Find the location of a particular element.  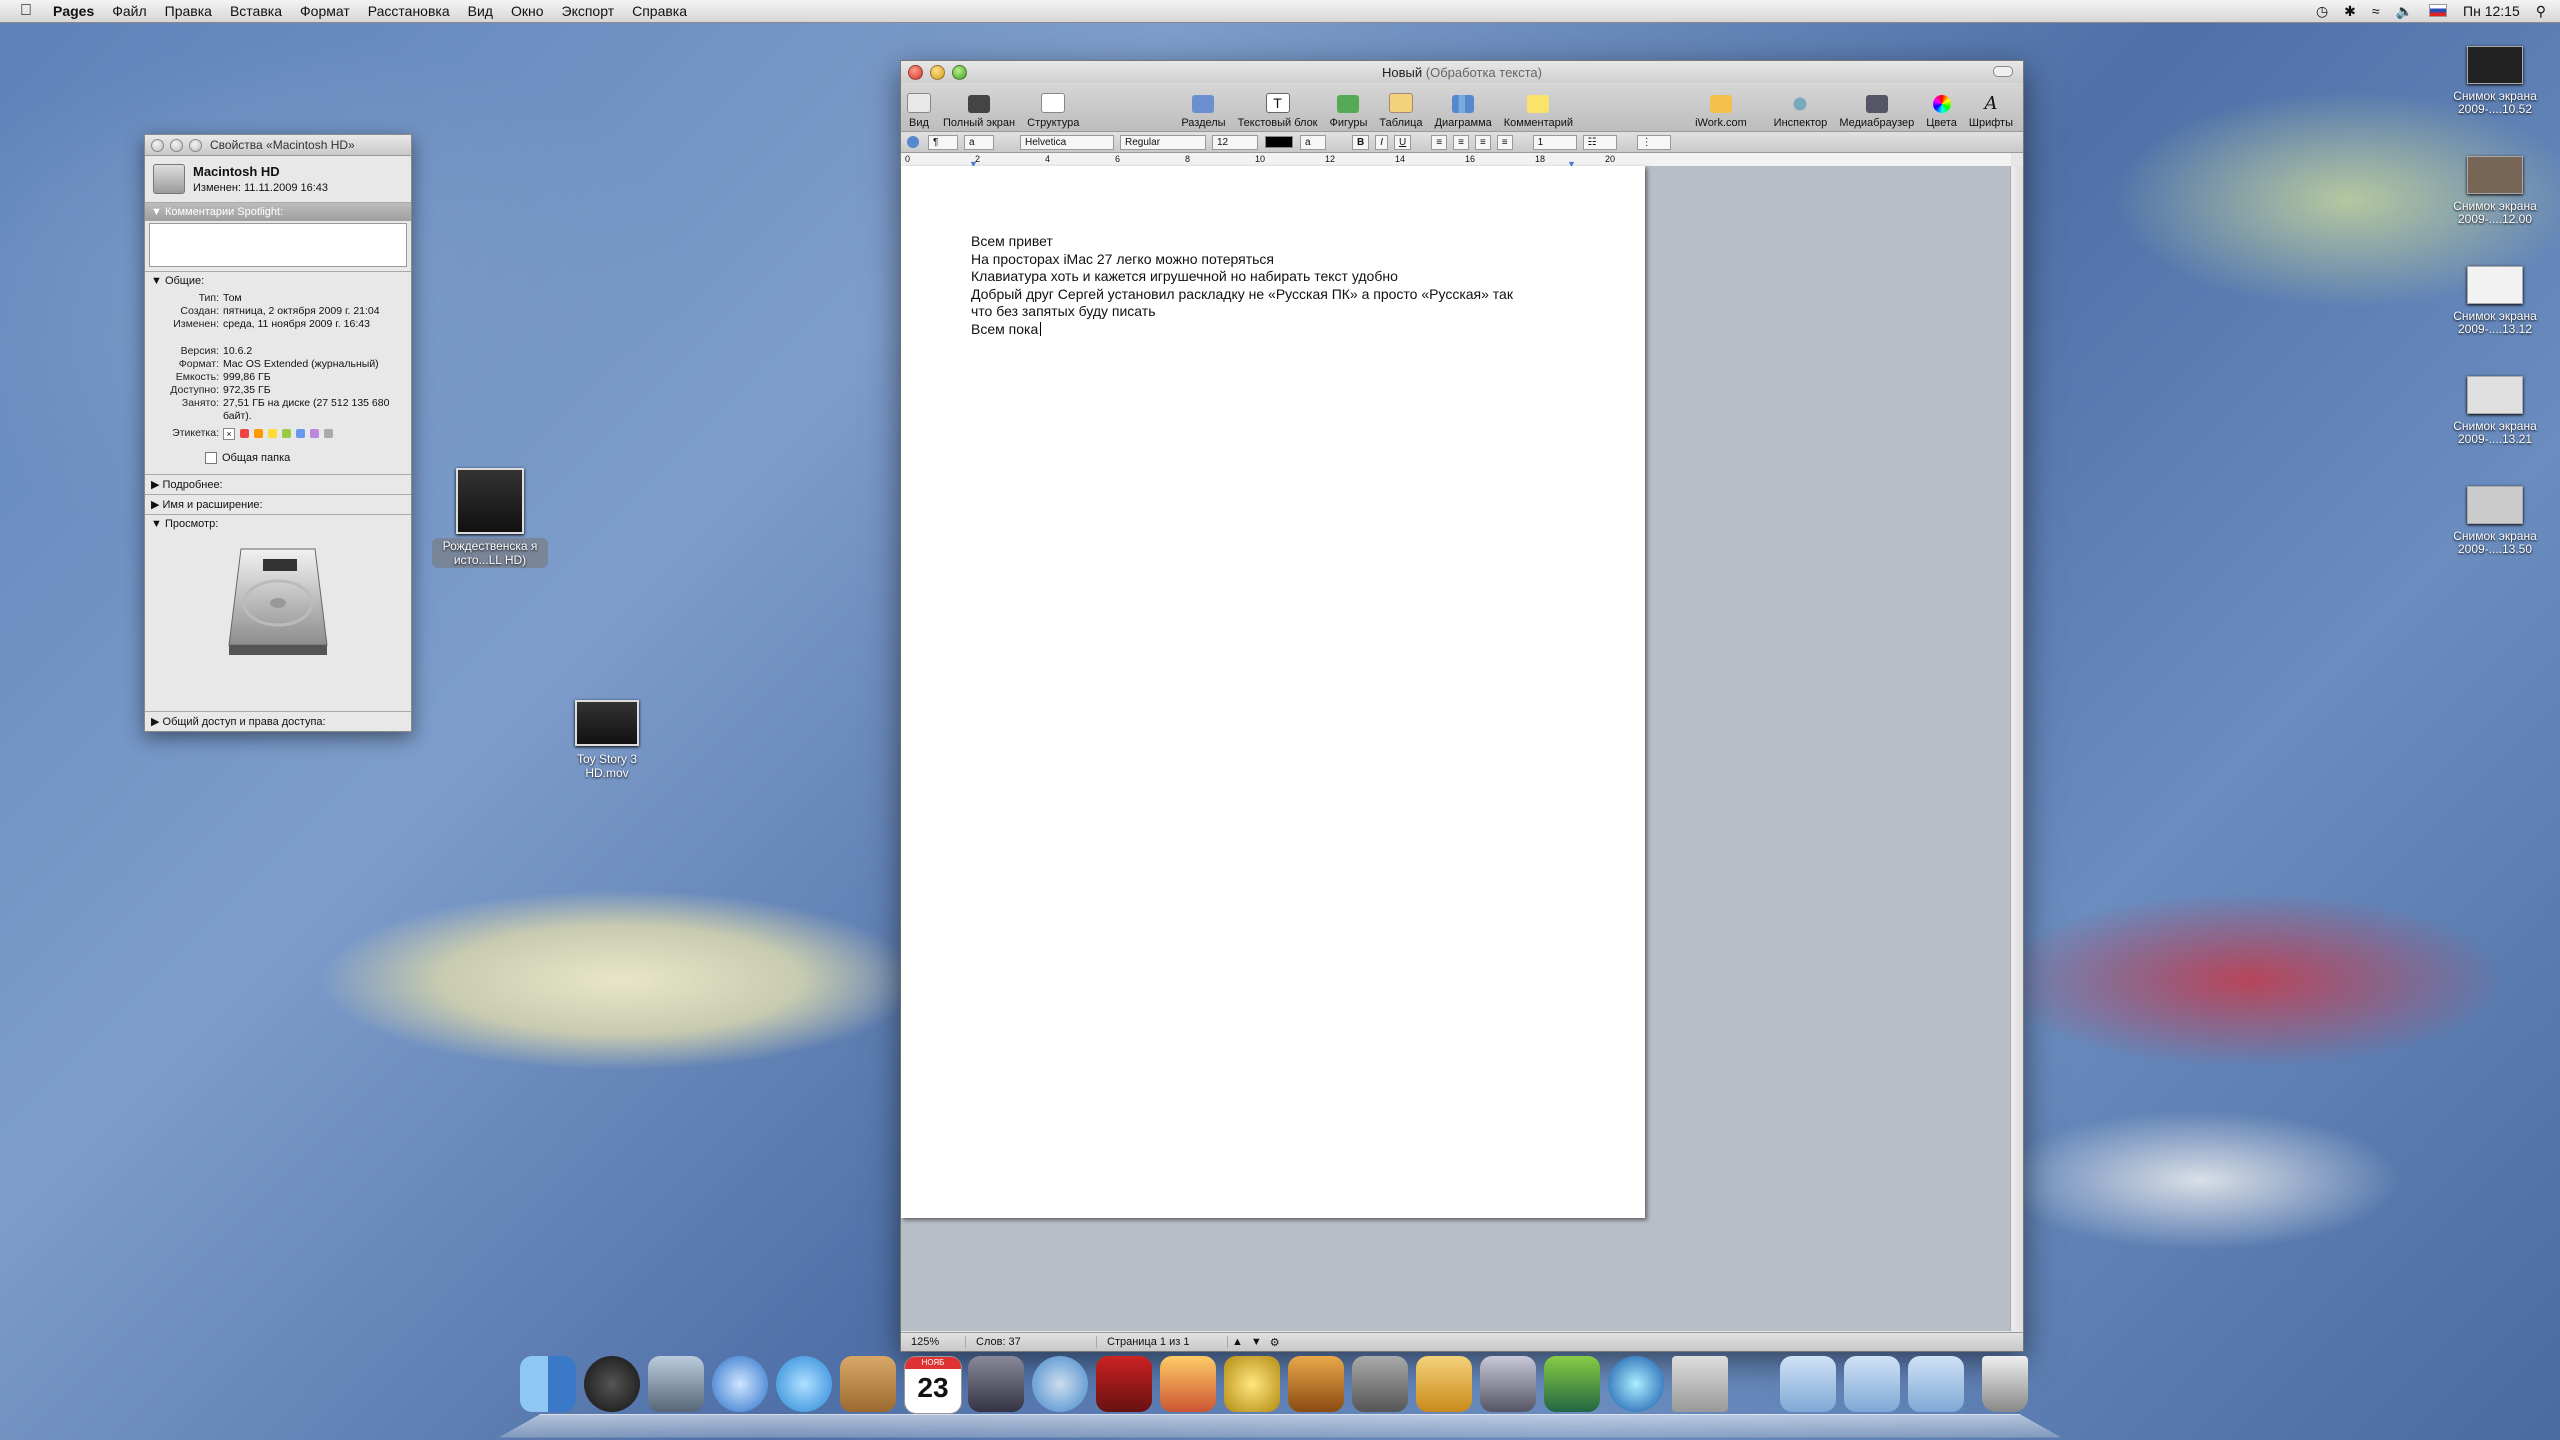

iwork-com-button: iWork.com is located at coordinates (1721, 112).